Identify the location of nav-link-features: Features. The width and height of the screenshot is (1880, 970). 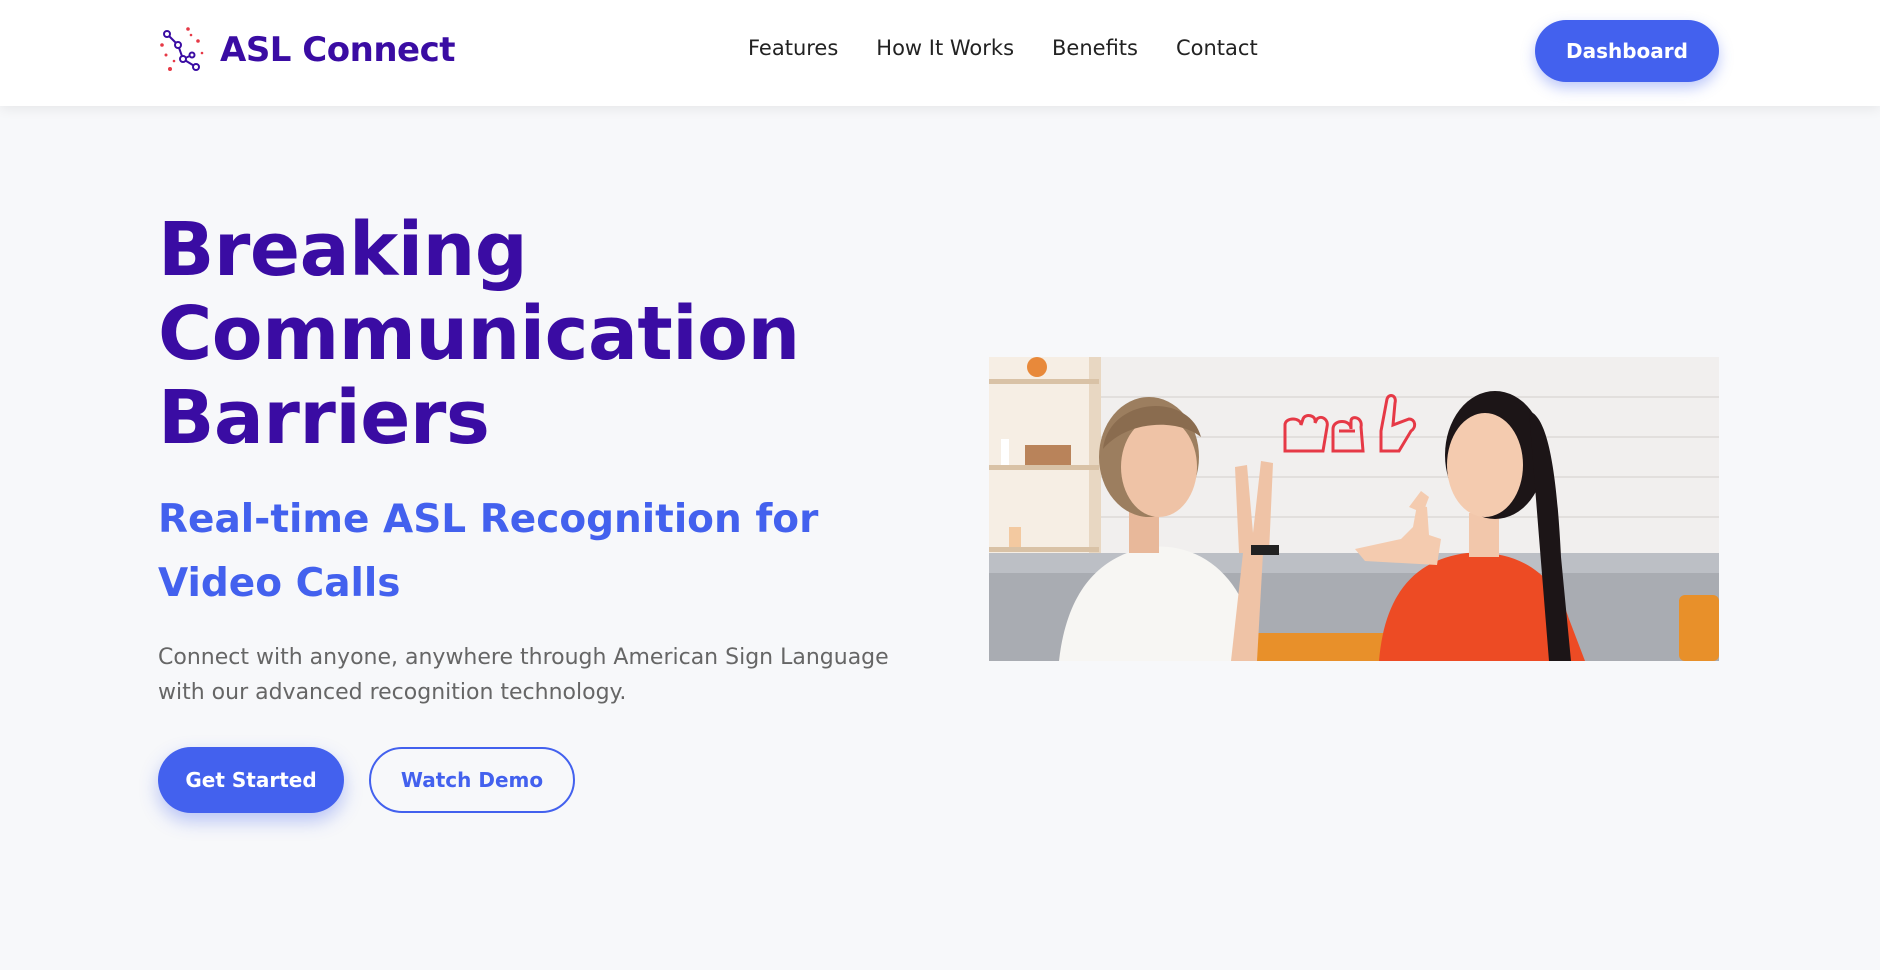
(793, 48).